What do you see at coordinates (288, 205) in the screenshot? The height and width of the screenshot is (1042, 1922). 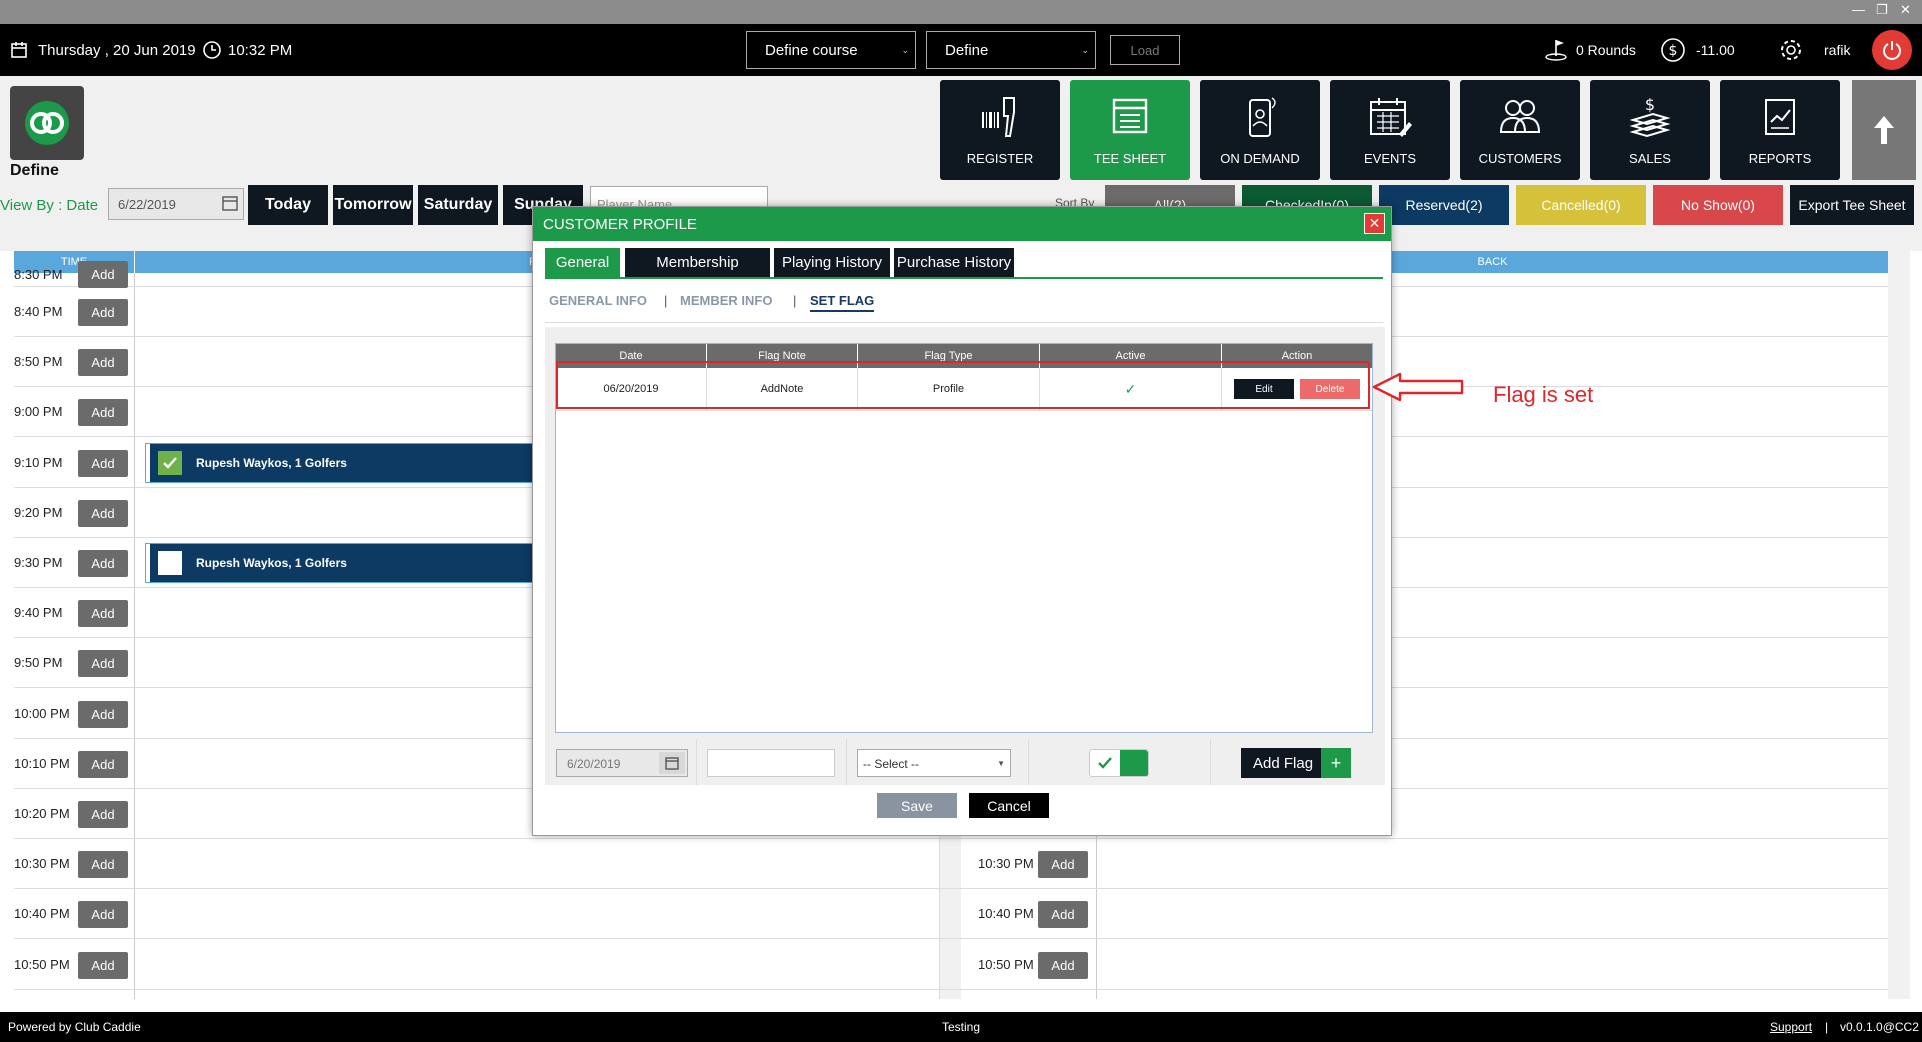 I see `today-button: Today` at bounding box center [288, 205].